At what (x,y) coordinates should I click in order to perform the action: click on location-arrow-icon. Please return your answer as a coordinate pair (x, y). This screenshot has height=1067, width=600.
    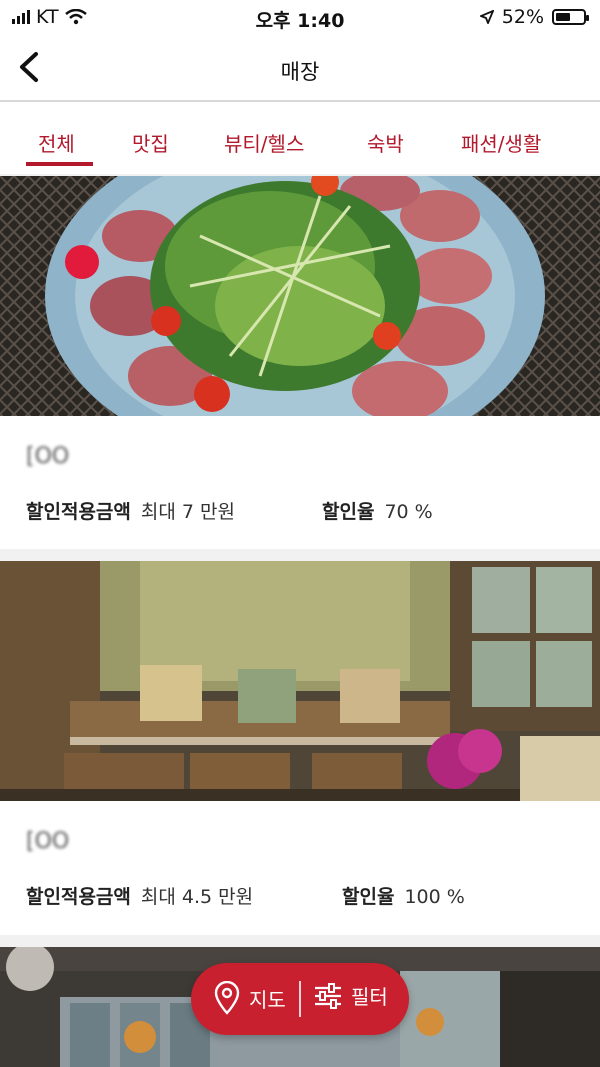
    Looking at the image, I should click on (486, 17).